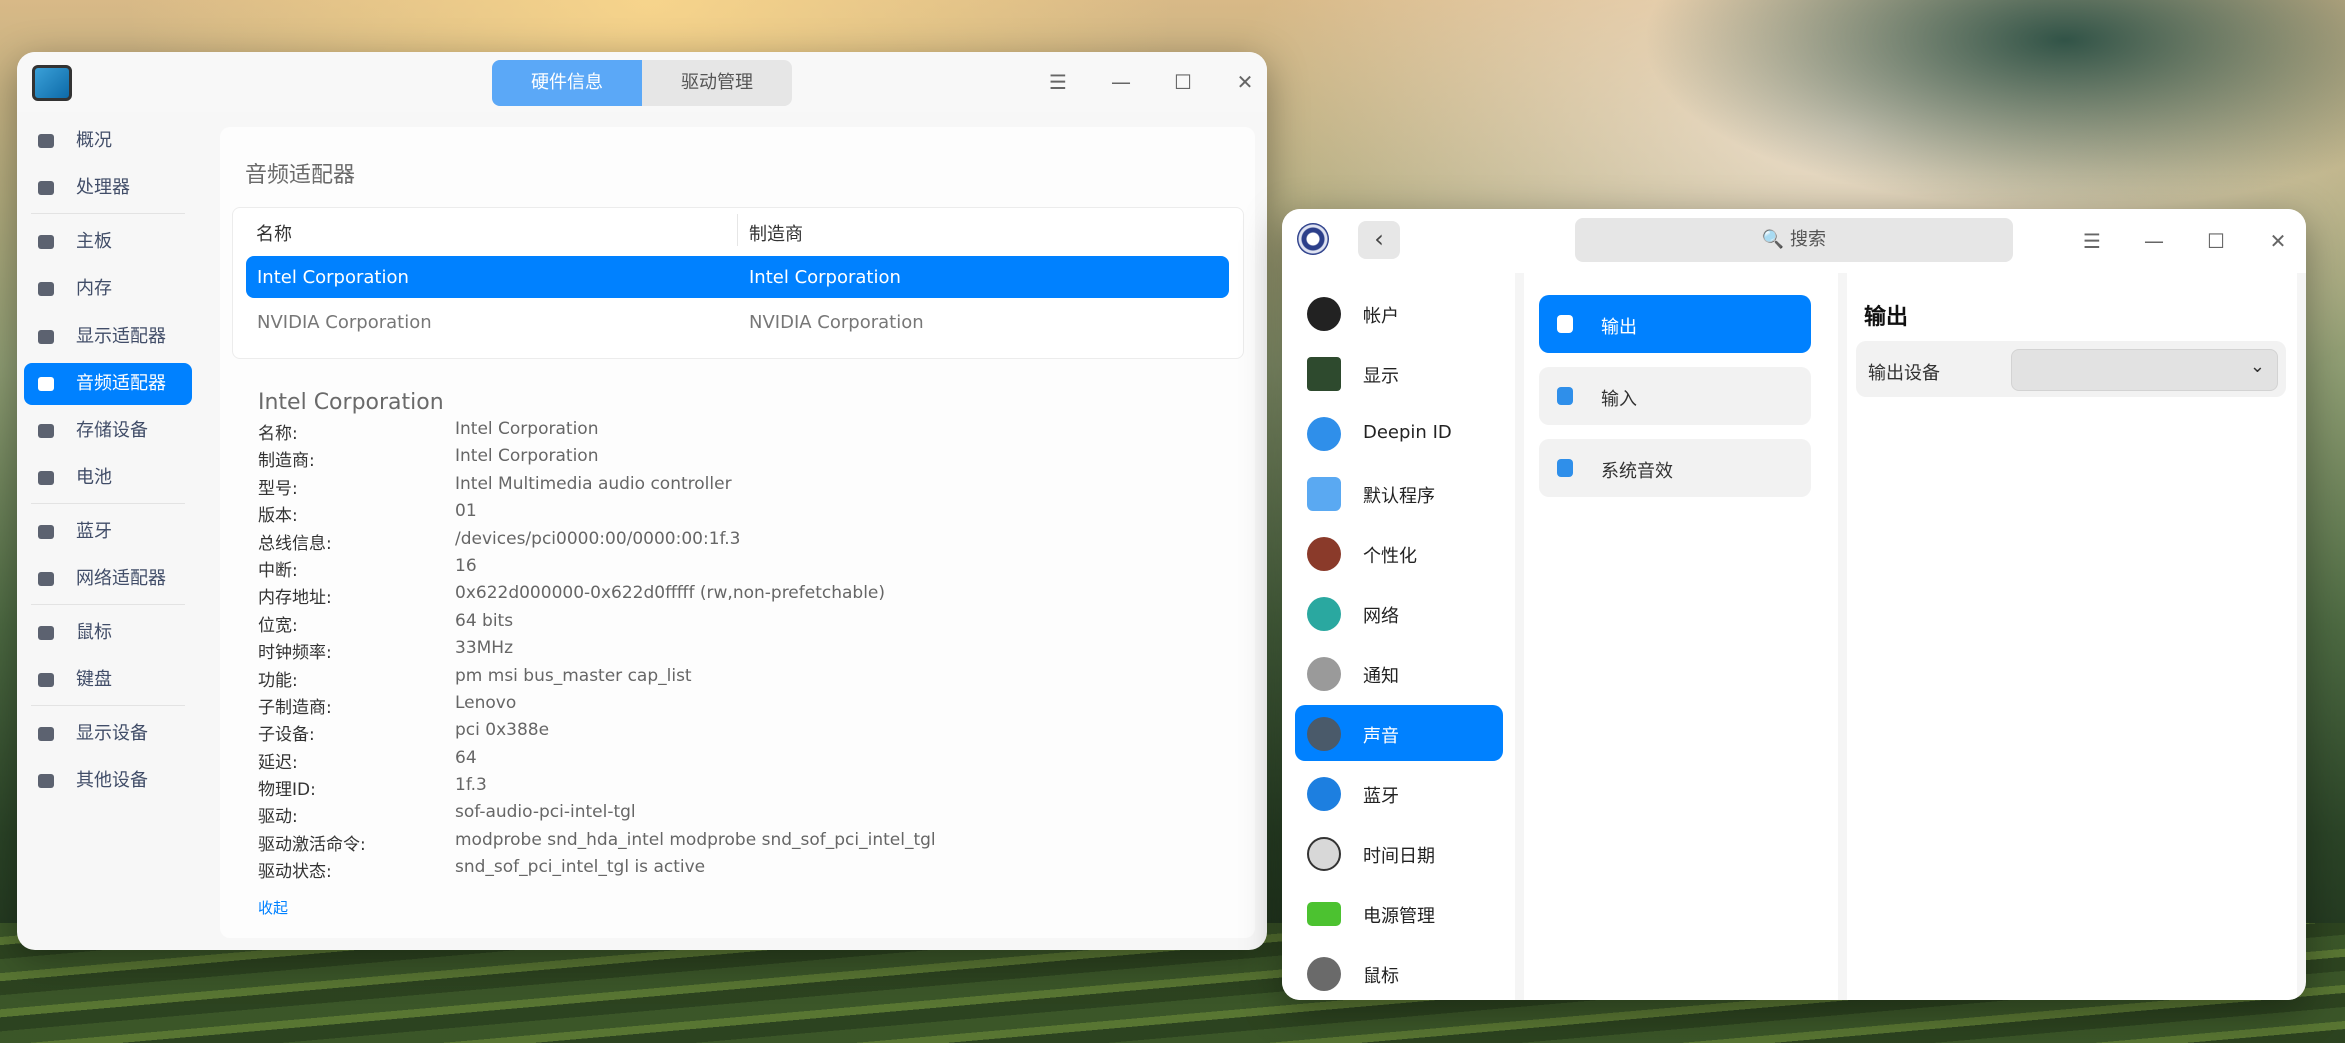 The height and width of the screenshot is (1043, 2345). Describe the element at coordinates (1565, 468) in the screenshot. I see `sound-effects-icon` at that location.